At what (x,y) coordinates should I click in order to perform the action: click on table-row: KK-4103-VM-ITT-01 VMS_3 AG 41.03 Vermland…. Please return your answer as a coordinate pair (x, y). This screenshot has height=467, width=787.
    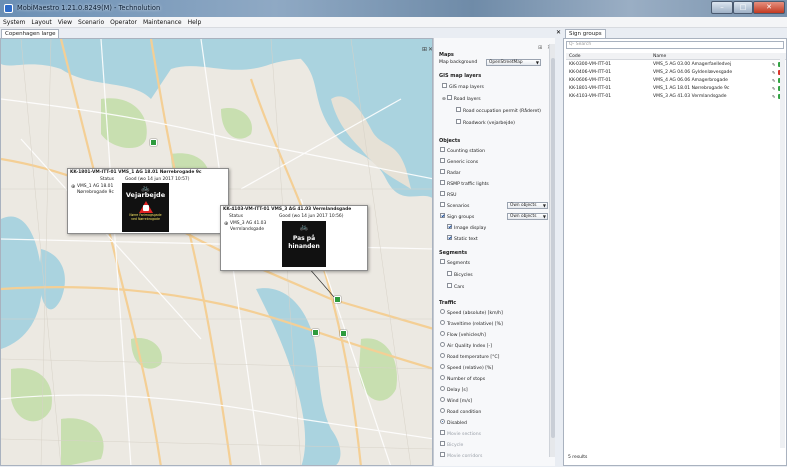
    Looking at the image, I should click on (676, 96).